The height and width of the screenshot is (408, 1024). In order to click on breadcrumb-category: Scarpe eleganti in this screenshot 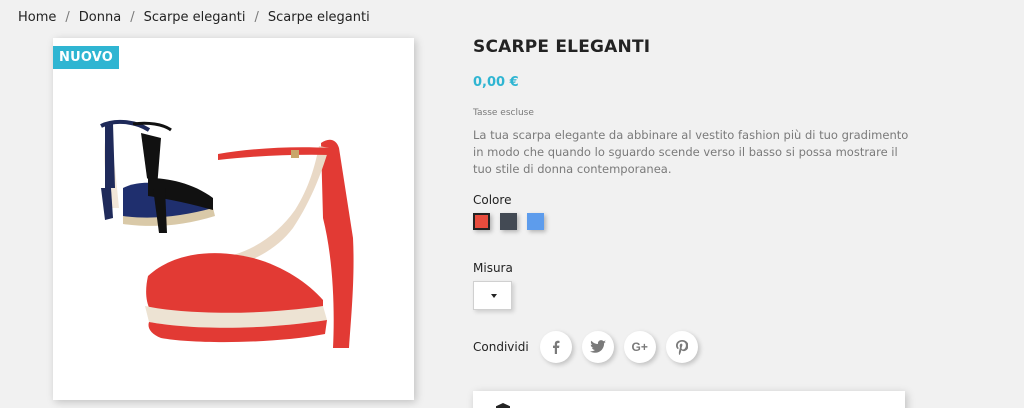, I will do `click(195, 17)`.